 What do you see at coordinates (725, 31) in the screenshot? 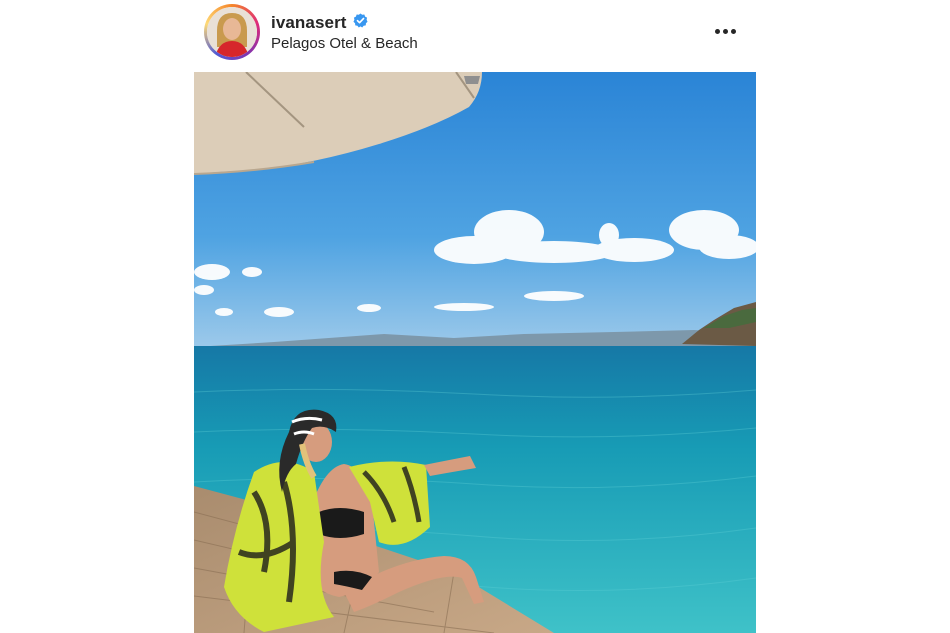
I see `more-options-icon` at bounding box center [725, 31].